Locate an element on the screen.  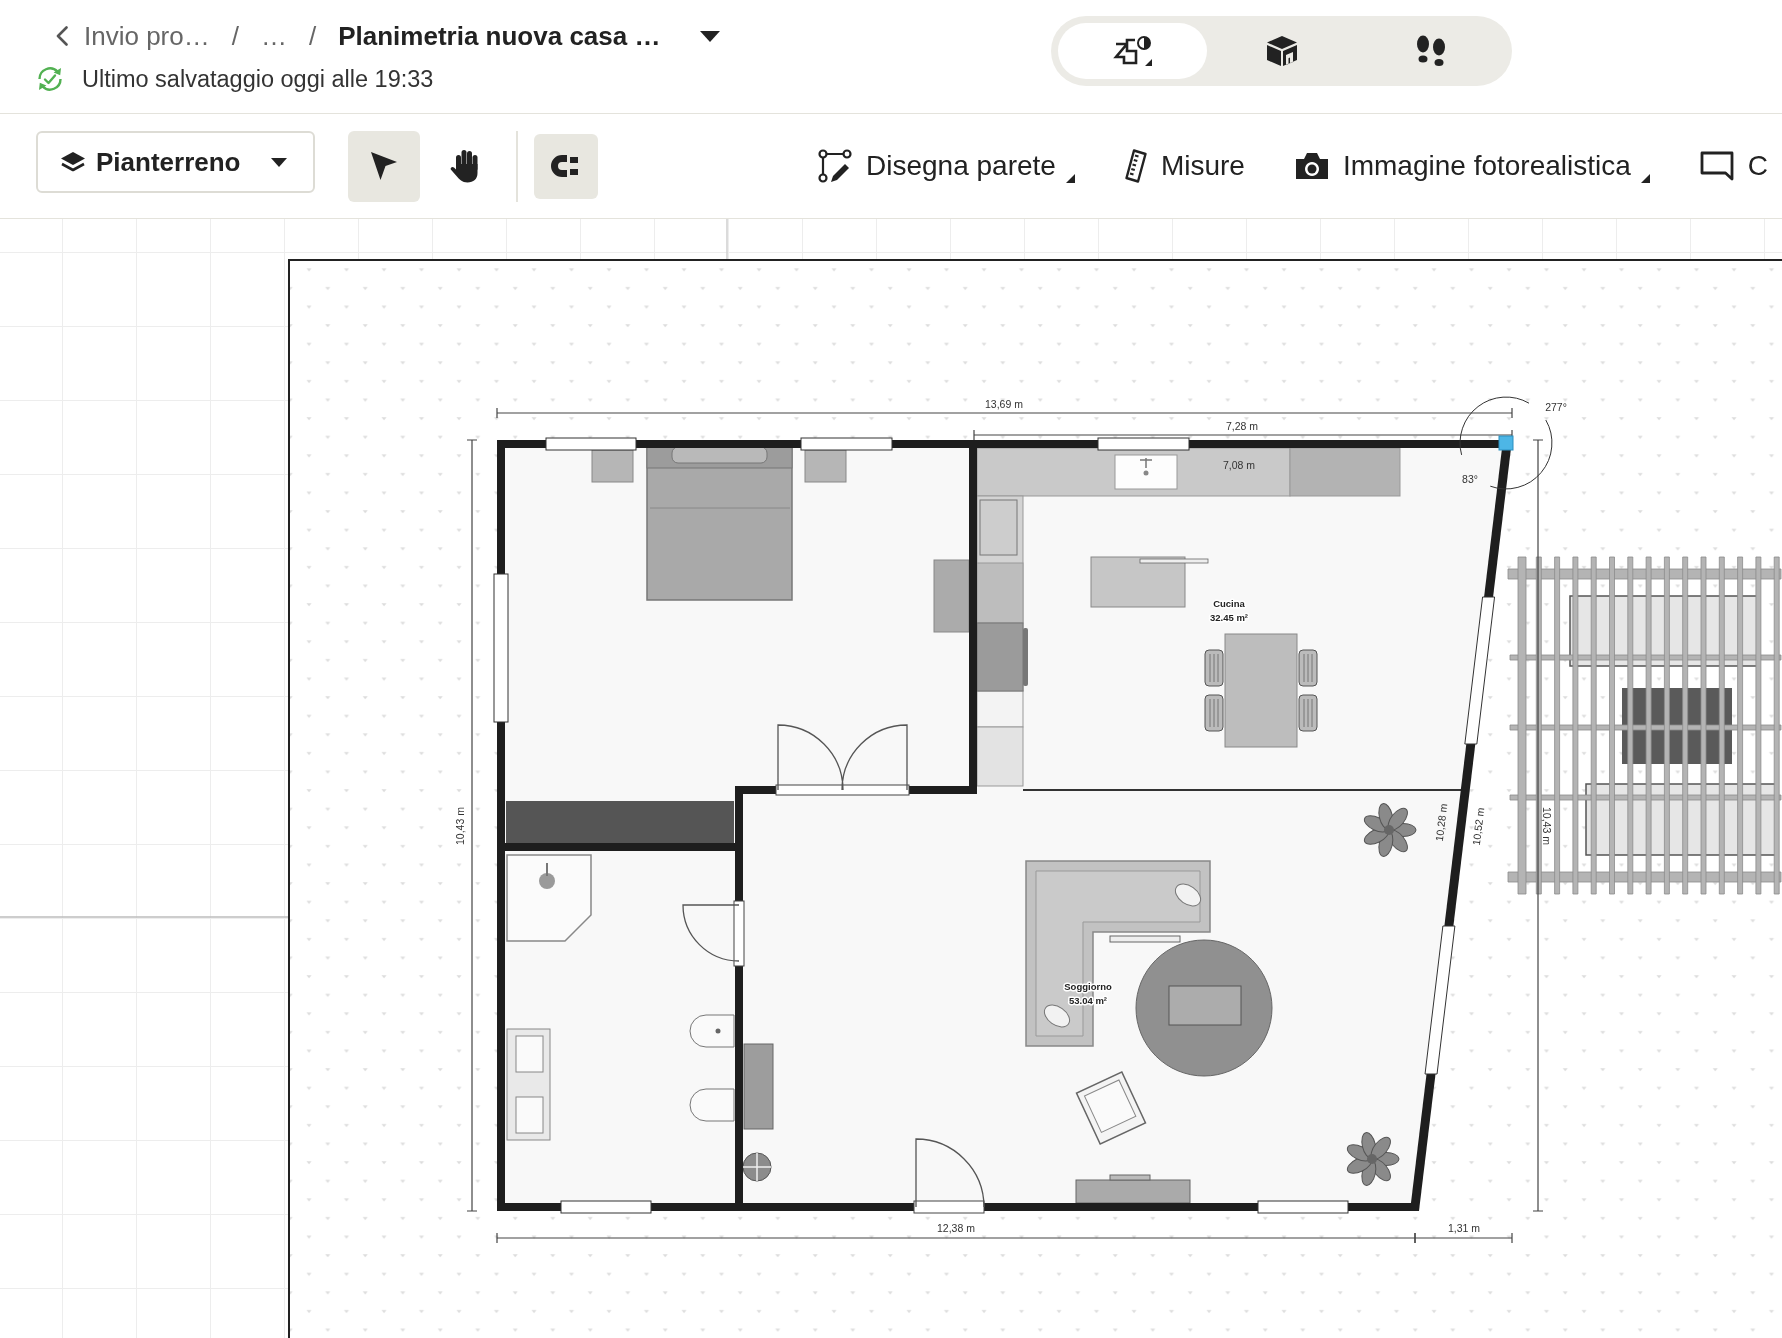
room-name: Soggiorno is located at coordinates (1088, 986).